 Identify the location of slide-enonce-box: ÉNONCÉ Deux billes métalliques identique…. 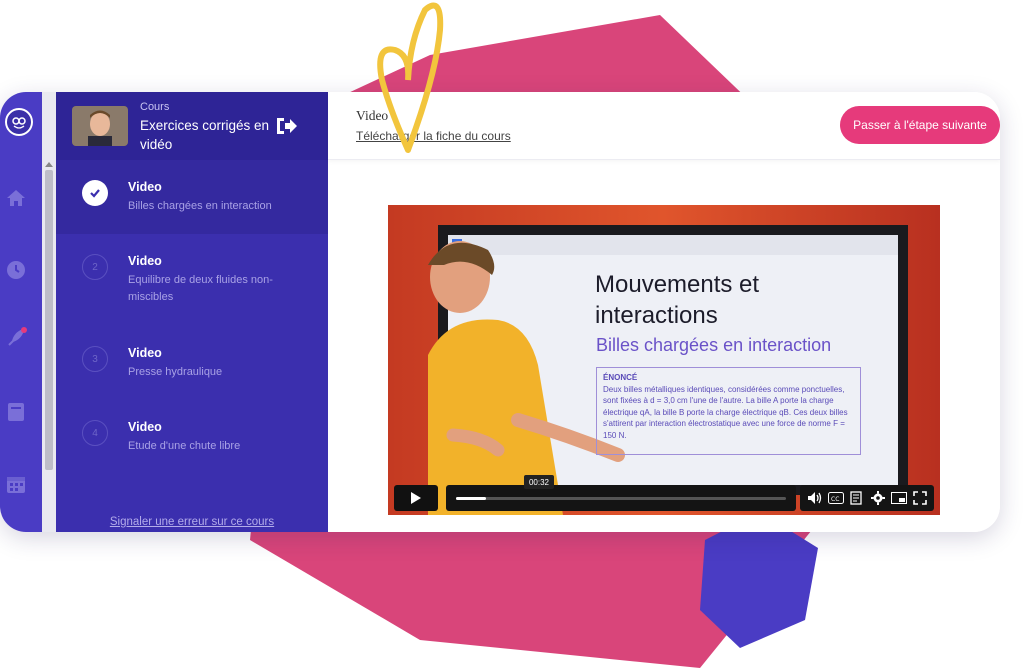
(728, 411).